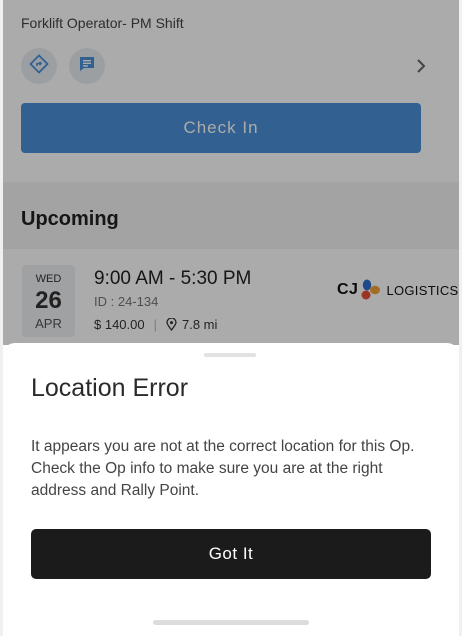 The image size is (462, 636). I want to click on sheet-grabber, so click(230, 355).